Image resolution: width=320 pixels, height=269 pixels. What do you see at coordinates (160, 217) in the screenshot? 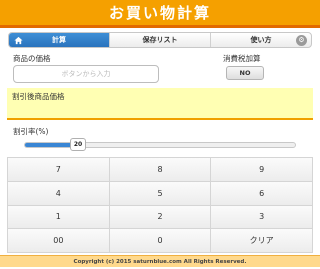
I see `key-2: 2` at bounding box center [160, 217].